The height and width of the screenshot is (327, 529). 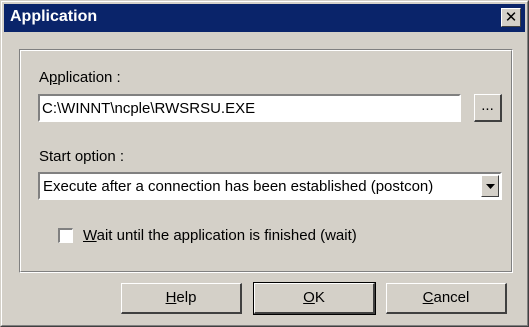 What do you see at coordinates (314, 298) in the screenshot?
I see `ok-button: OK` at bounding box center [314, 298].